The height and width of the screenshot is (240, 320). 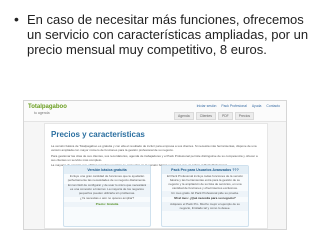 What do you see at coordinates (225, 116) in the screenshot?
I see `nav-tab-pdf: PDF` at bounding box center [225, 116].